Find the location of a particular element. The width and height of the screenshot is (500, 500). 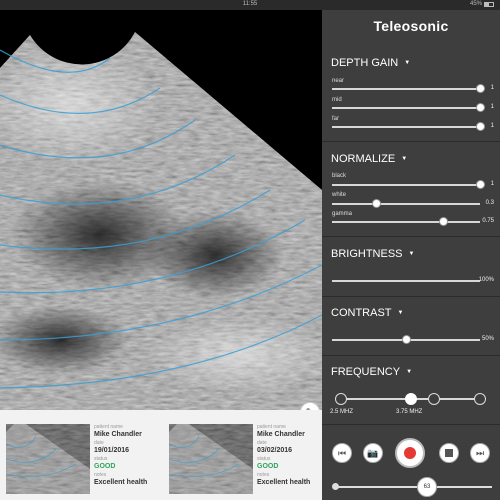

slider-value-gamma: 0.75 is located at coordinates (488, 221).